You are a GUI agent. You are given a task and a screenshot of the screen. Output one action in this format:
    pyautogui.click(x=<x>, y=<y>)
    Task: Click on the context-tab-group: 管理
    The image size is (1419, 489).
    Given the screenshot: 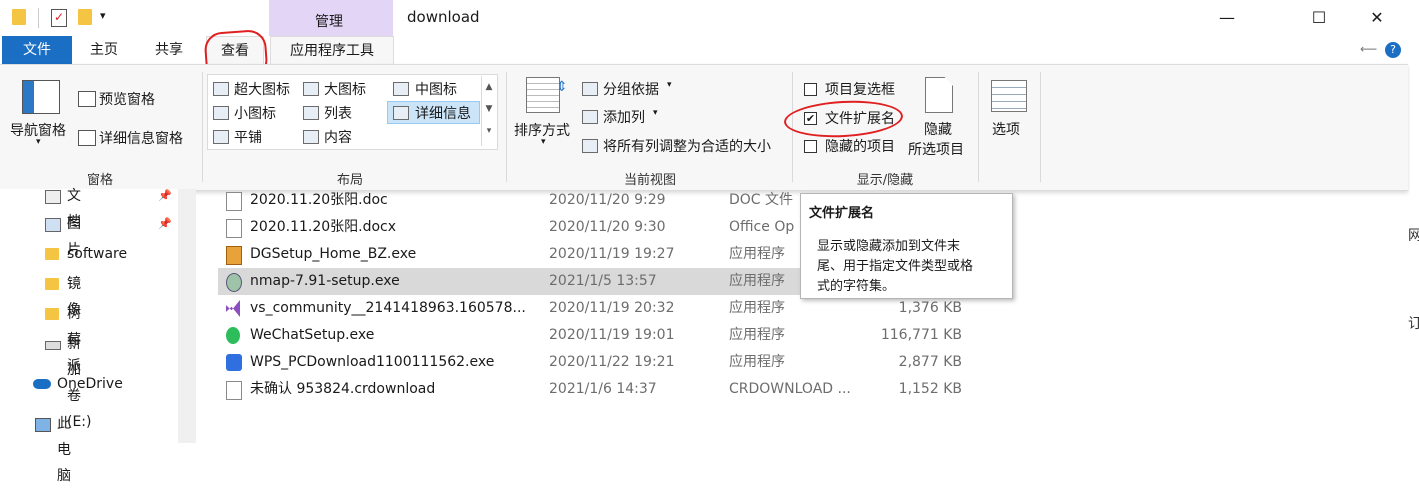 What is the action you would take?
    pyautogui.click(x=331, y=18)
    